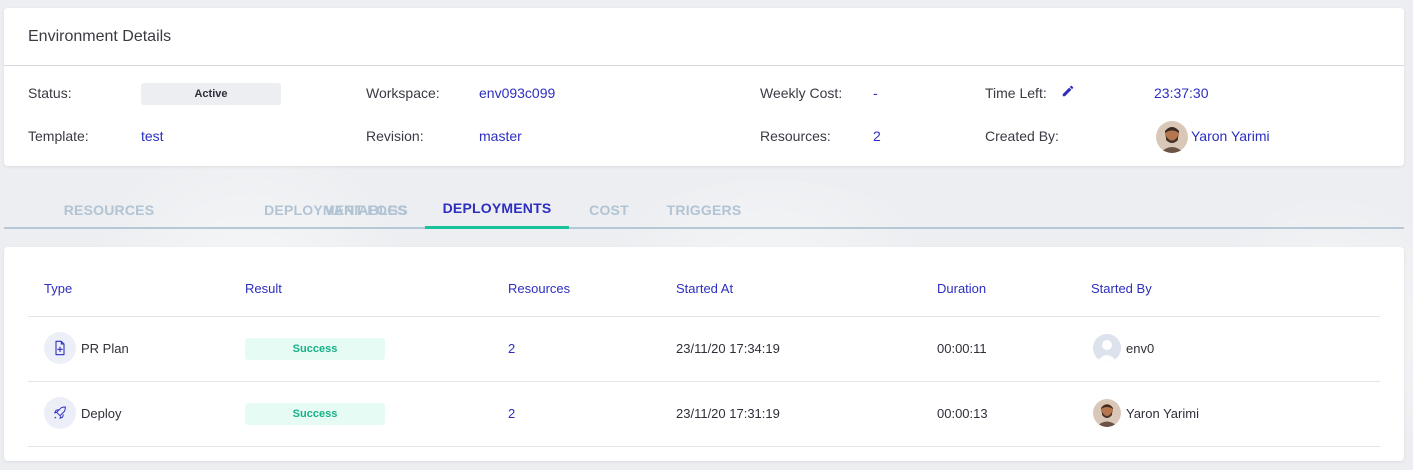 The height and width of the screenshot is (470, 1413). Describe the element at coordinates (961, 288) in the screenshot. I see `header-duration: Duration` at that location.